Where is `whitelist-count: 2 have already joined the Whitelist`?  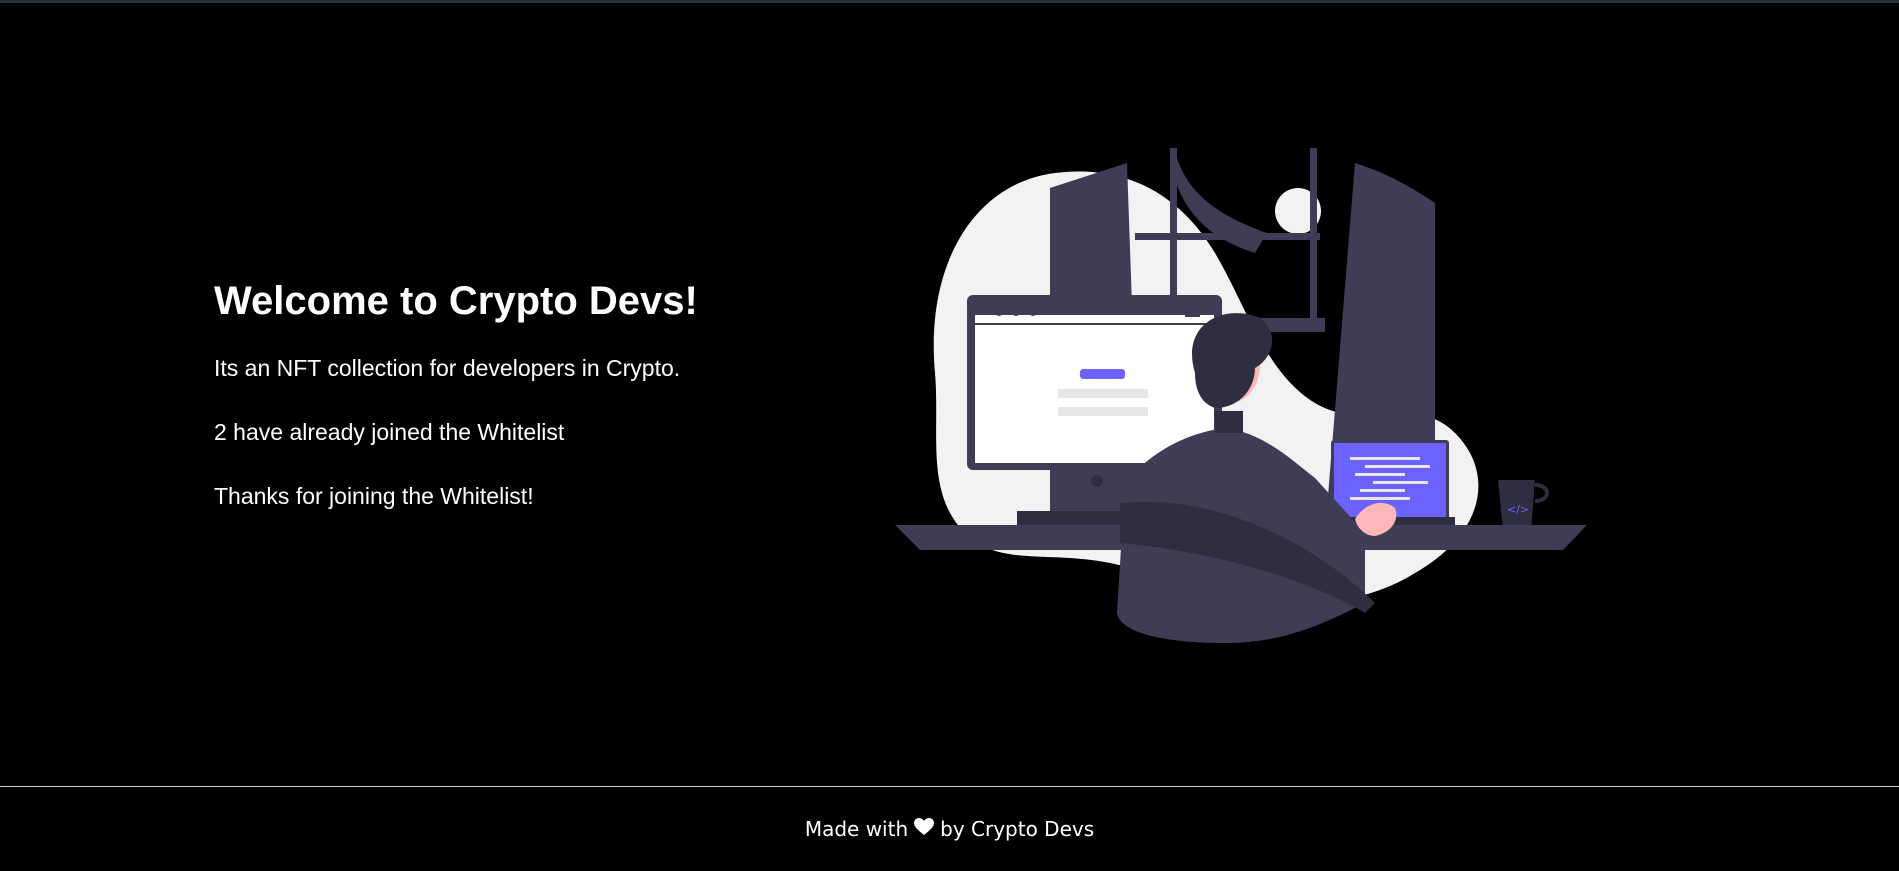 whitelist-count: 2 have already joined the Whitelist is located at coordinates (389, 432).